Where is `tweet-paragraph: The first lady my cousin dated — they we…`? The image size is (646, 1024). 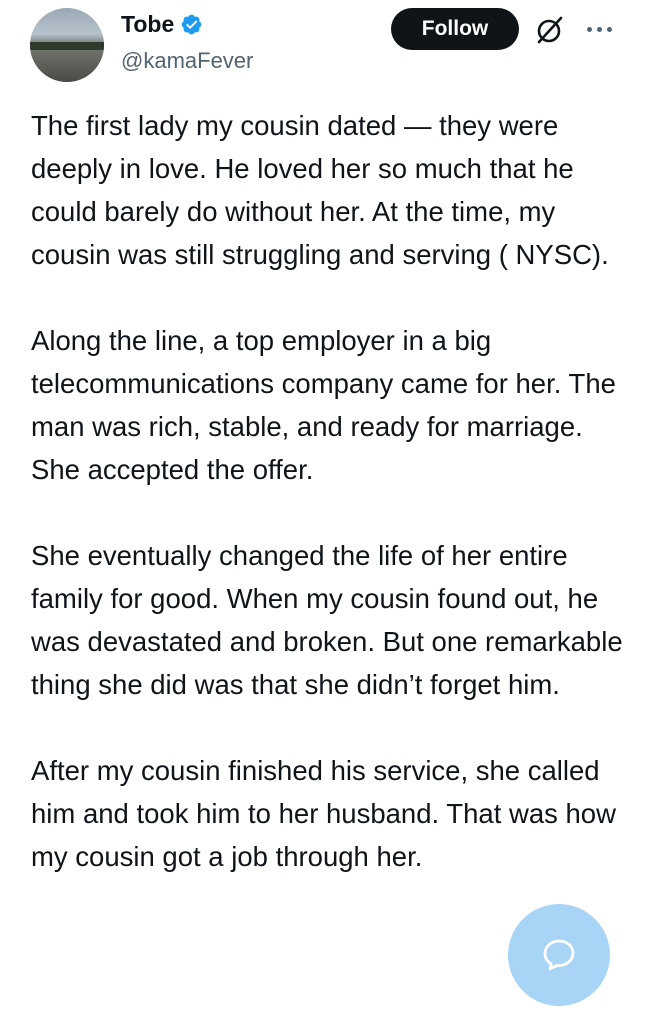 tweet-paragraph: The first lady my cousin dated — they we… is located at coordinates (320, 190).